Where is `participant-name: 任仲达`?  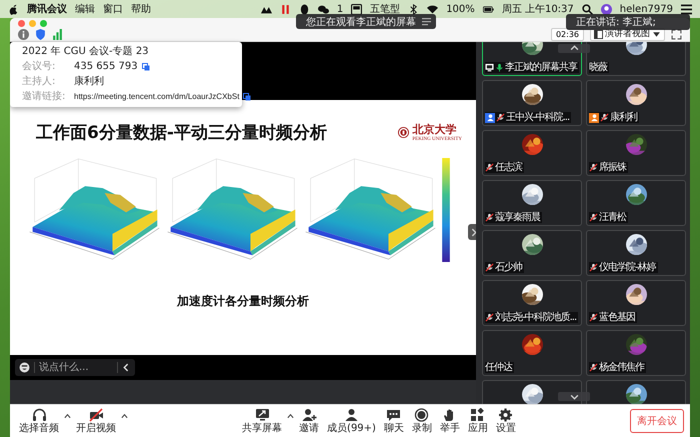 participant-name: 任仲达 is located at coordinates (498, 367).